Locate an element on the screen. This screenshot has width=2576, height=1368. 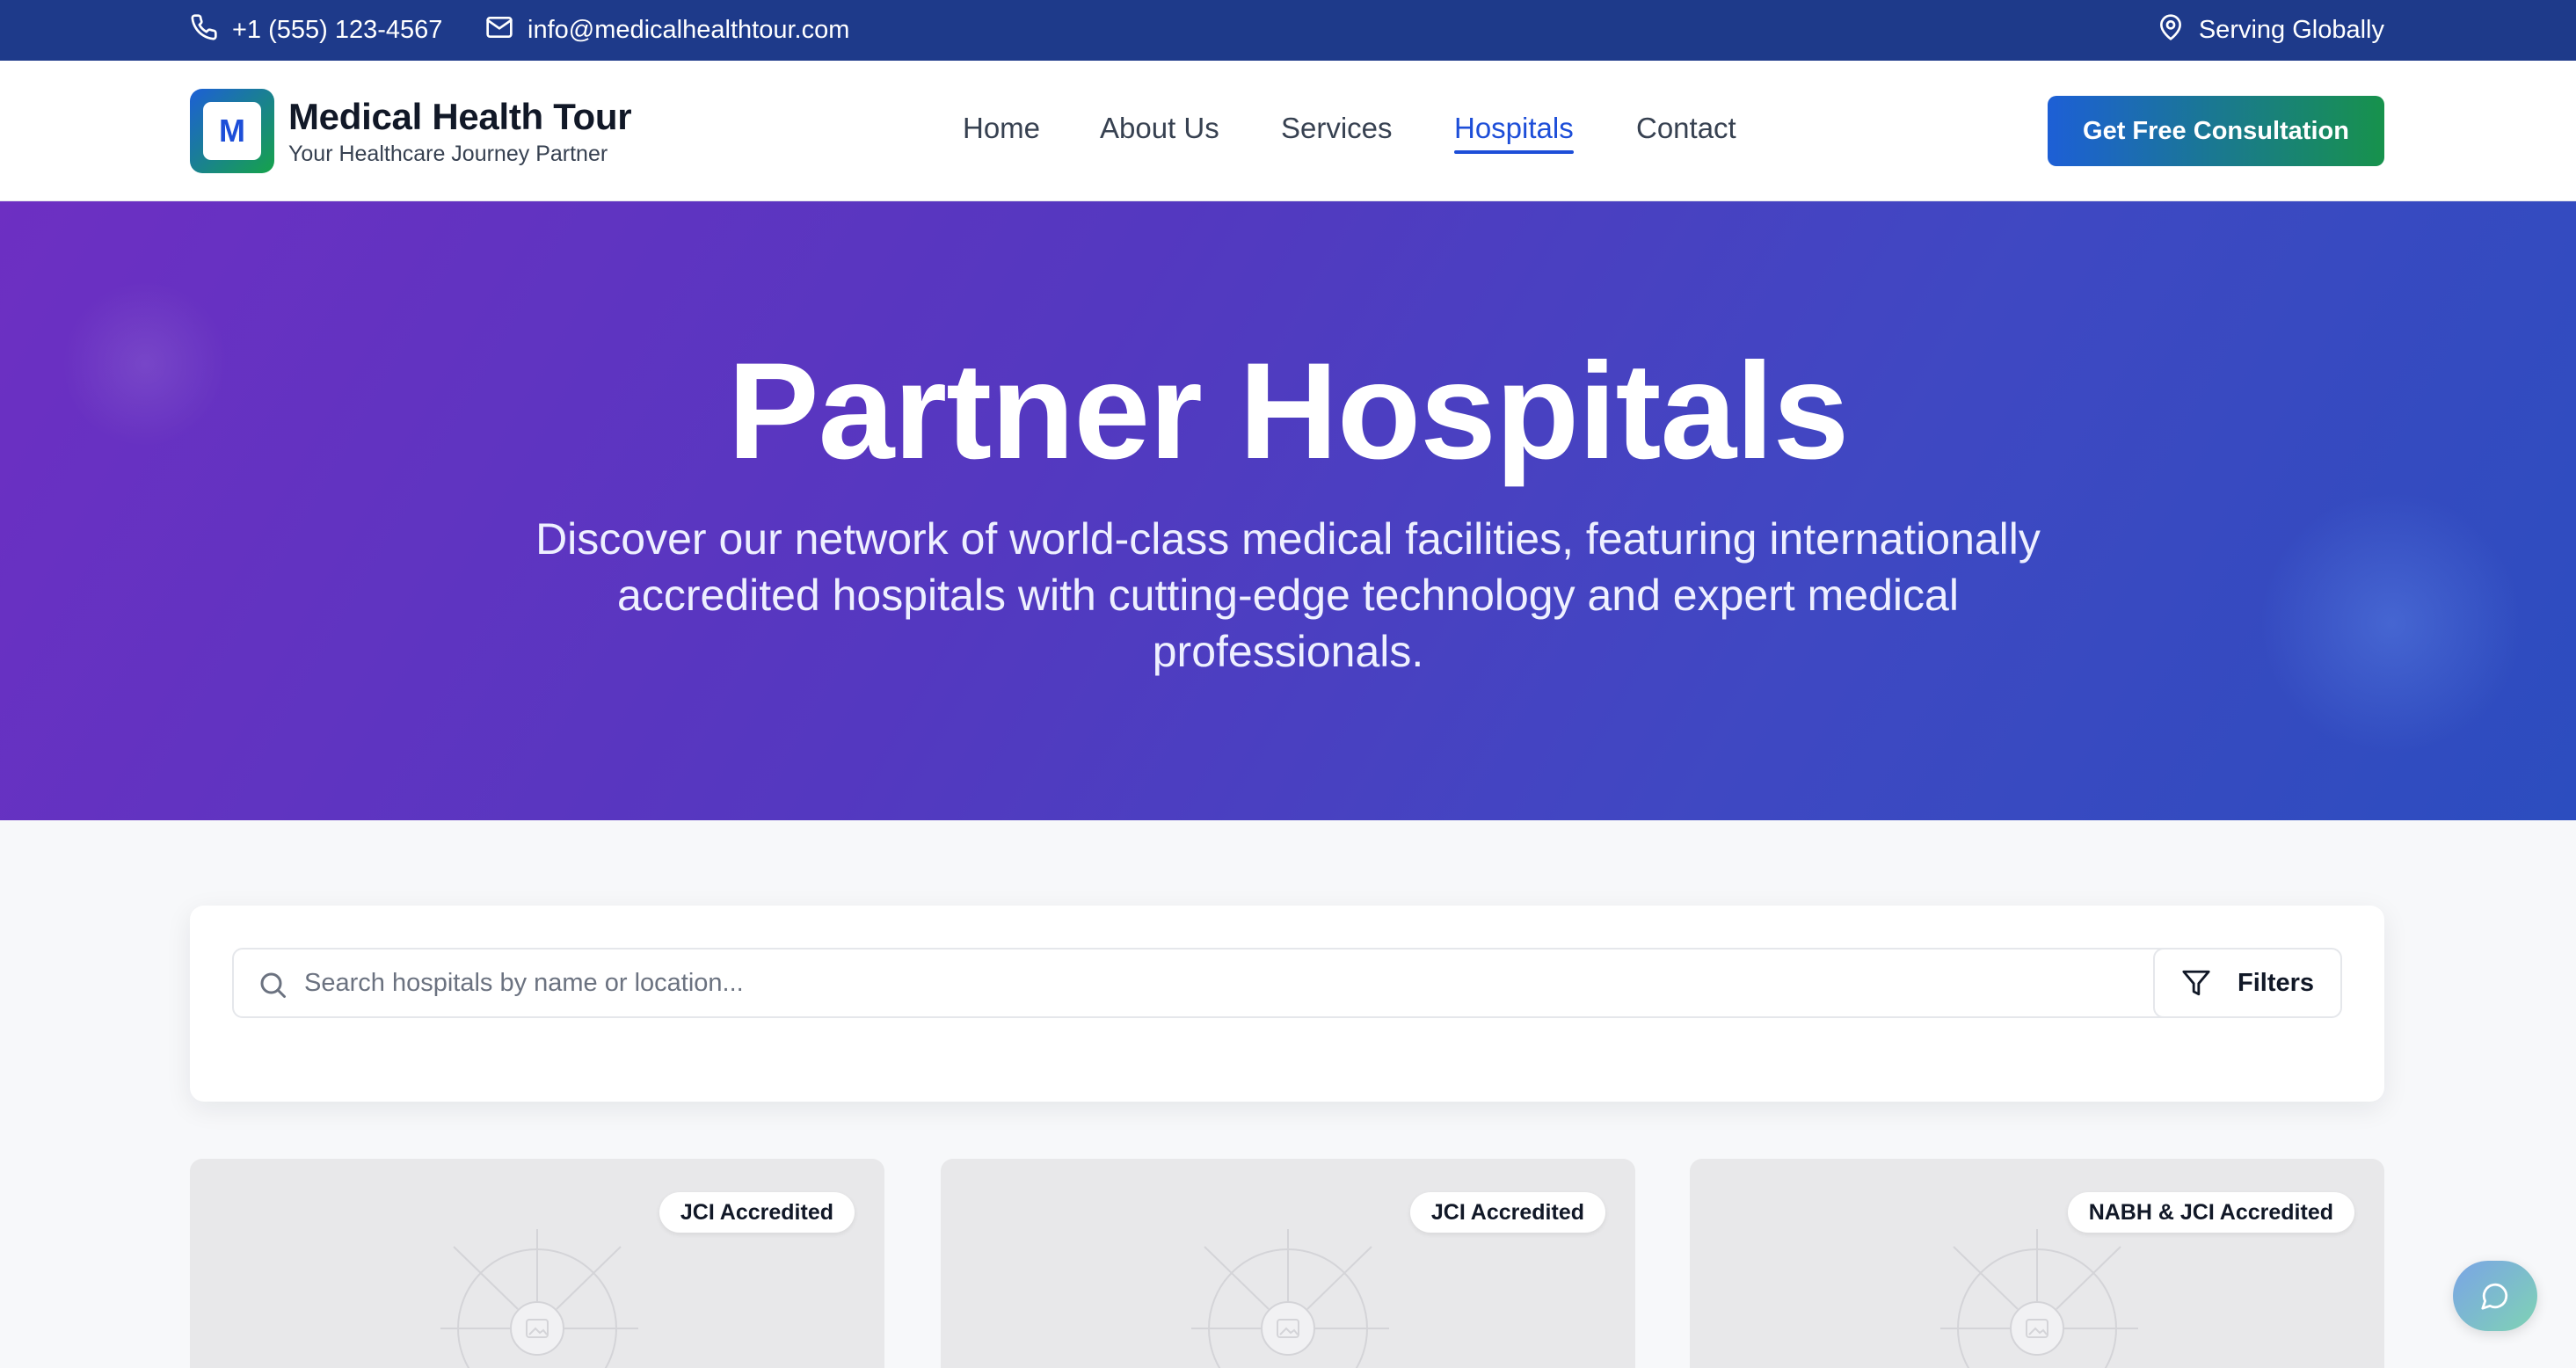
topbar-email: info@medicalhealthtour.com is located at coordinates (667, 30).